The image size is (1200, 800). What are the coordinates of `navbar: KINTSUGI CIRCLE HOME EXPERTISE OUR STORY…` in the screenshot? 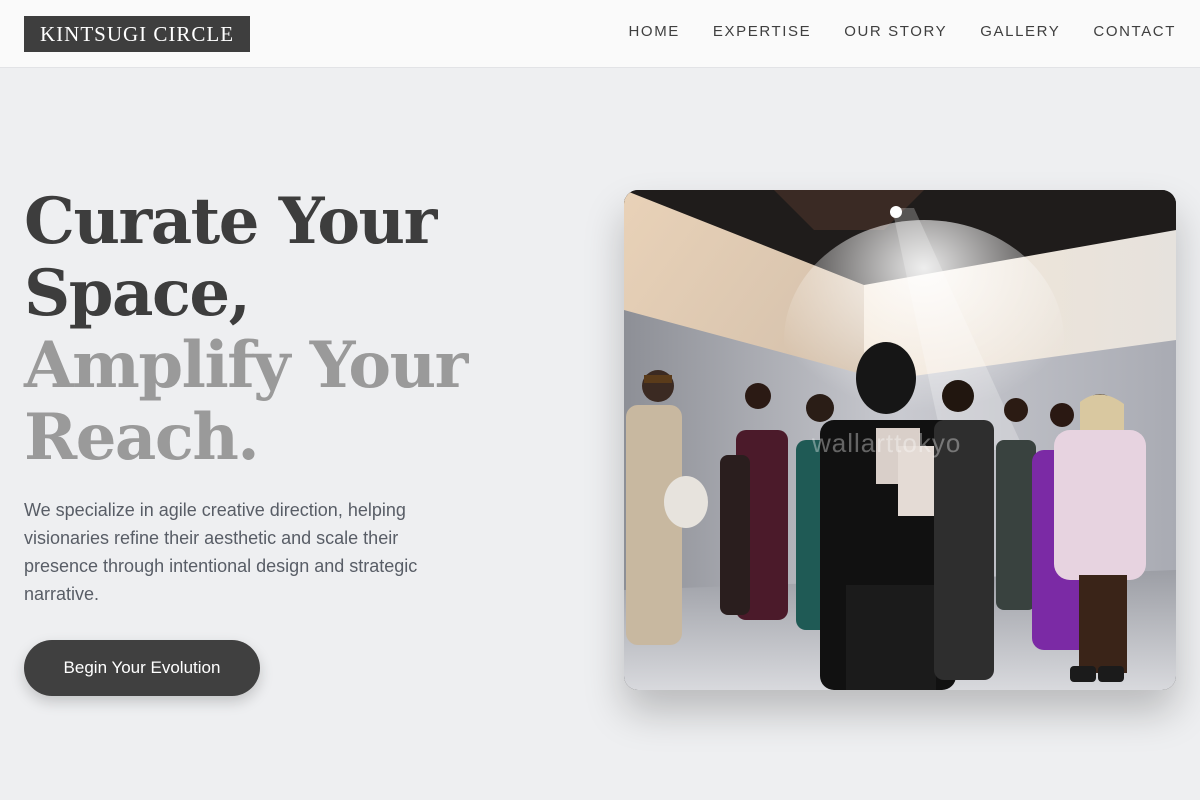 It's located at (600, 34).